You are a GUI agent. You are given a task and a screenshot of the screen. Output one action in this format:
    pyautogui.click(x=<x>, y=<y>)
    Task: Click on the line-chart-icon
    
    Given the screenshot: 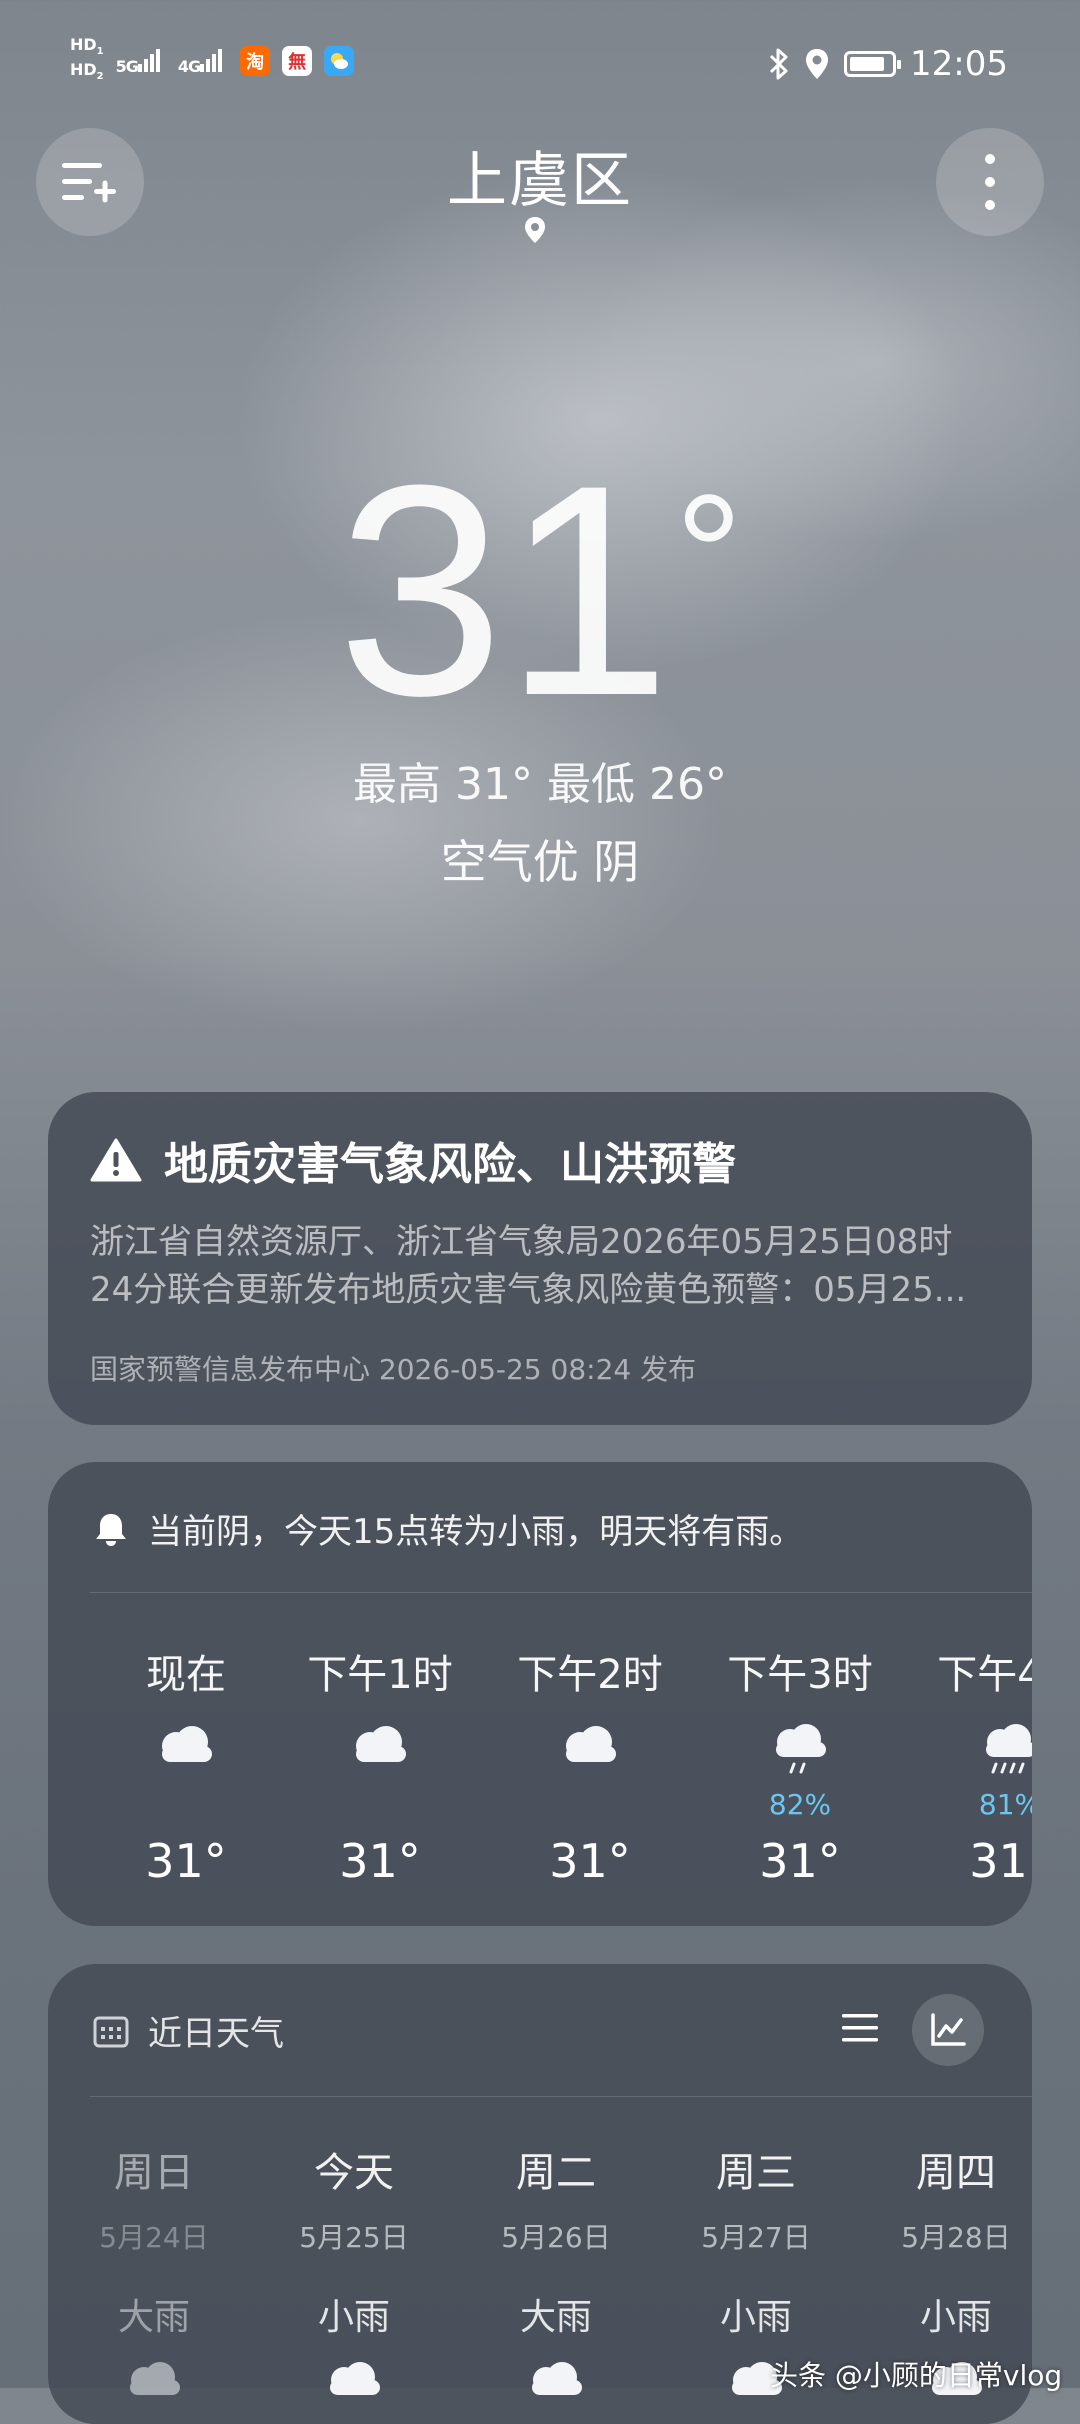 What is the action you would take?
    pyautogui.click(x=948, y=2029)
    